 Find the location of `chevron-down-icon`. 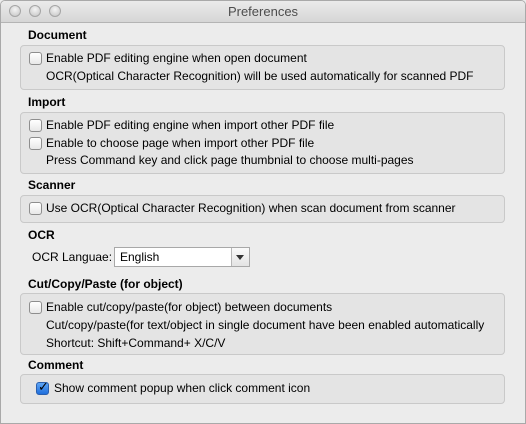

chevron-down-icon is located at coordinates (240, 257).